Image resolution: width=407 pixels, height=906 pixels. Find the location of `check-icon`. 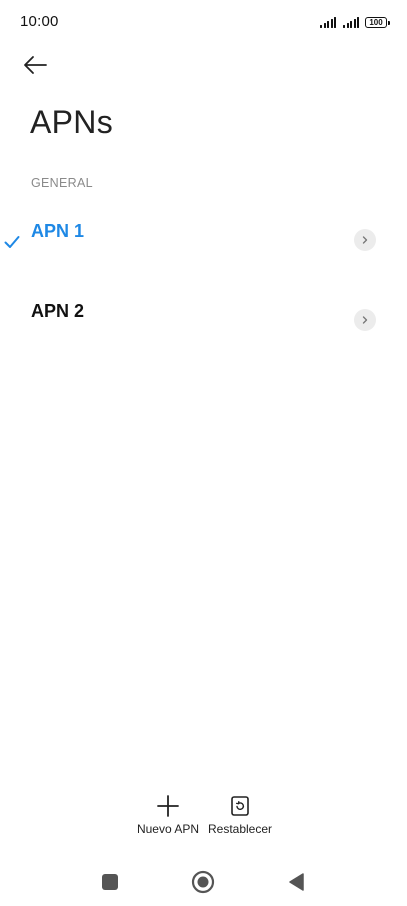

check-icon is located at coordinates (12, 242).